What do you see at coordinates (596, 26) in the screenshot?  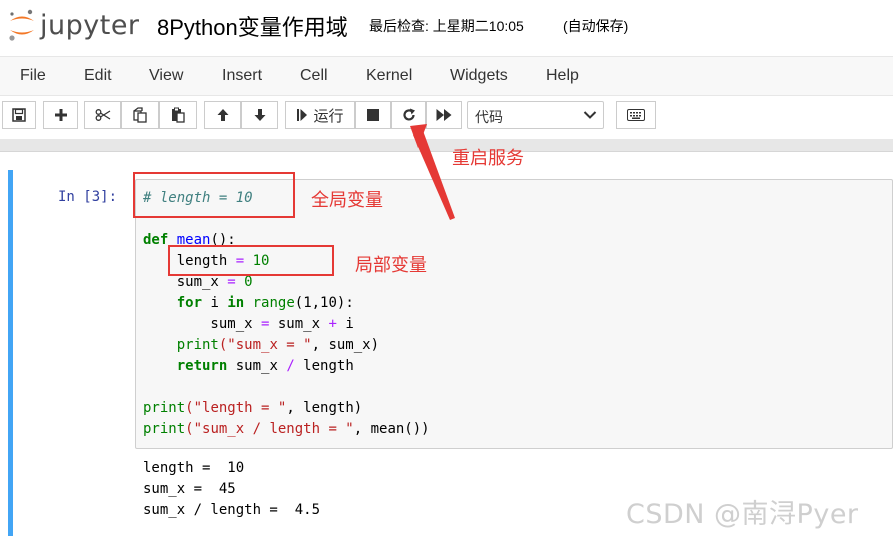 I see `autosave-status: (自动保存)` at bounding box center [596, 26].